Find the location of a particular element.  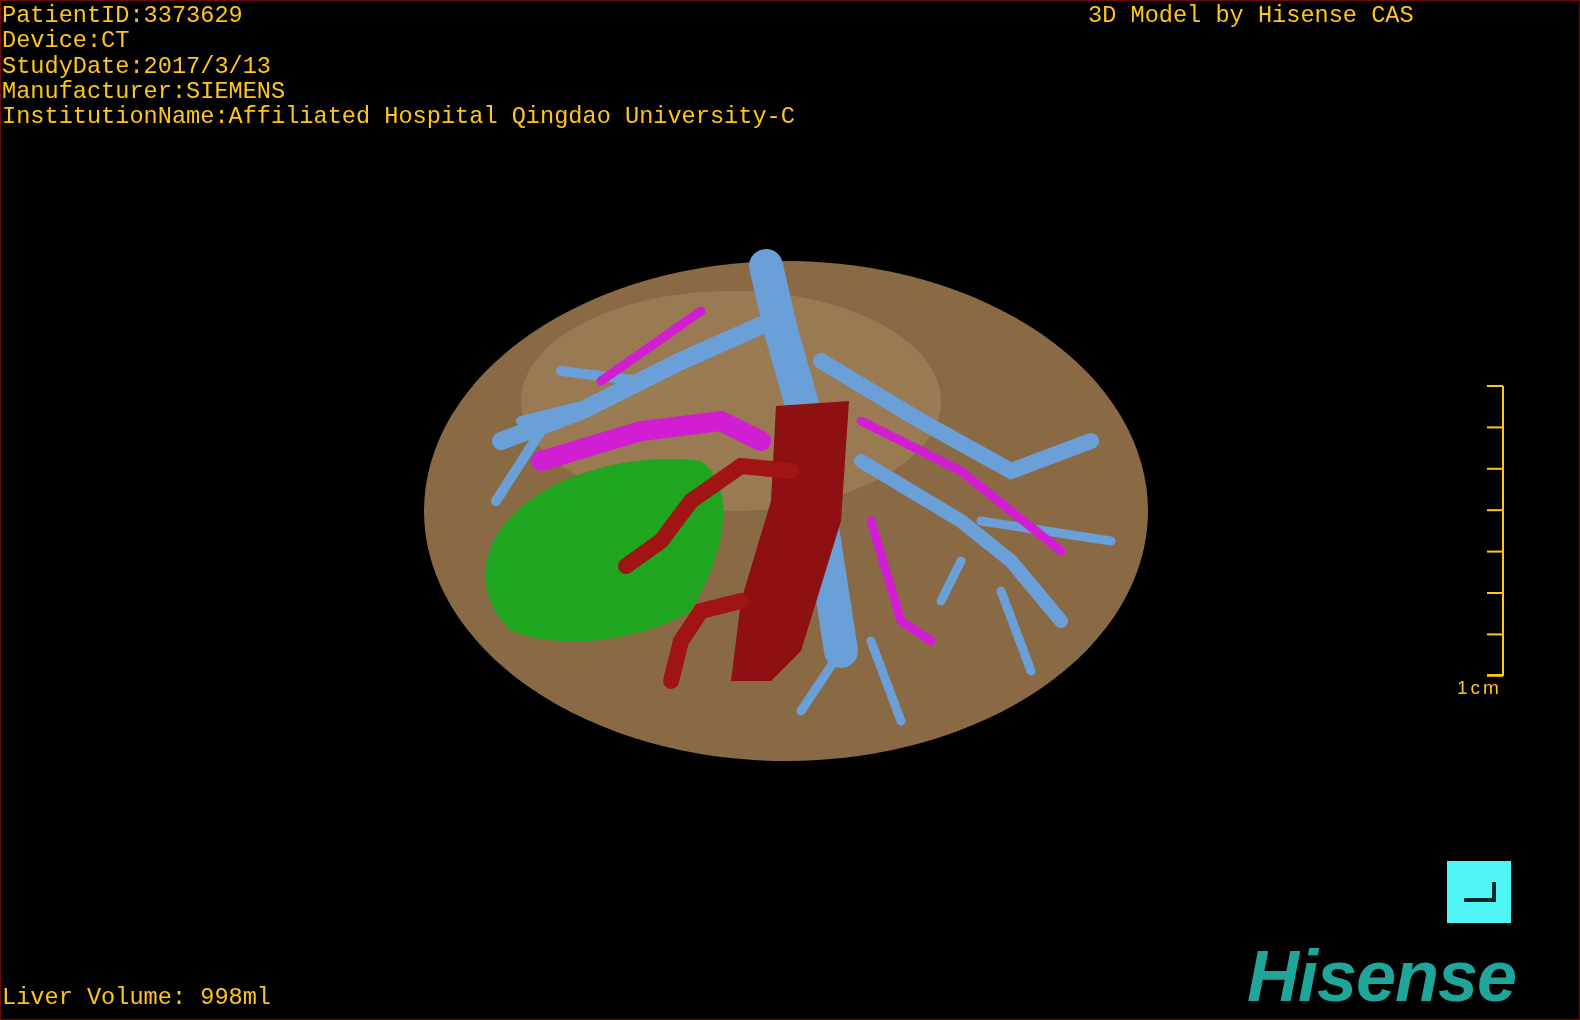

corner-button is located at coordinates (1479, 892).